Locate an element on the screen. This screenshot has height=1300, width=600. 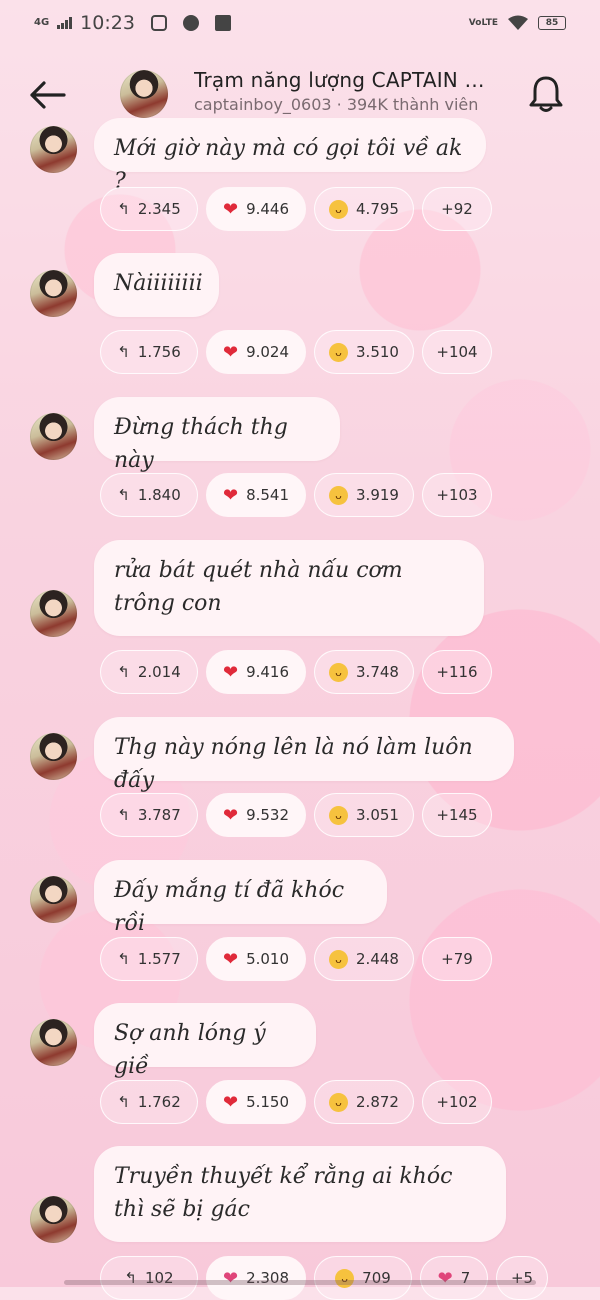
reply-count-chip: ↰ 1.840 is located at coordinates (149, 495).